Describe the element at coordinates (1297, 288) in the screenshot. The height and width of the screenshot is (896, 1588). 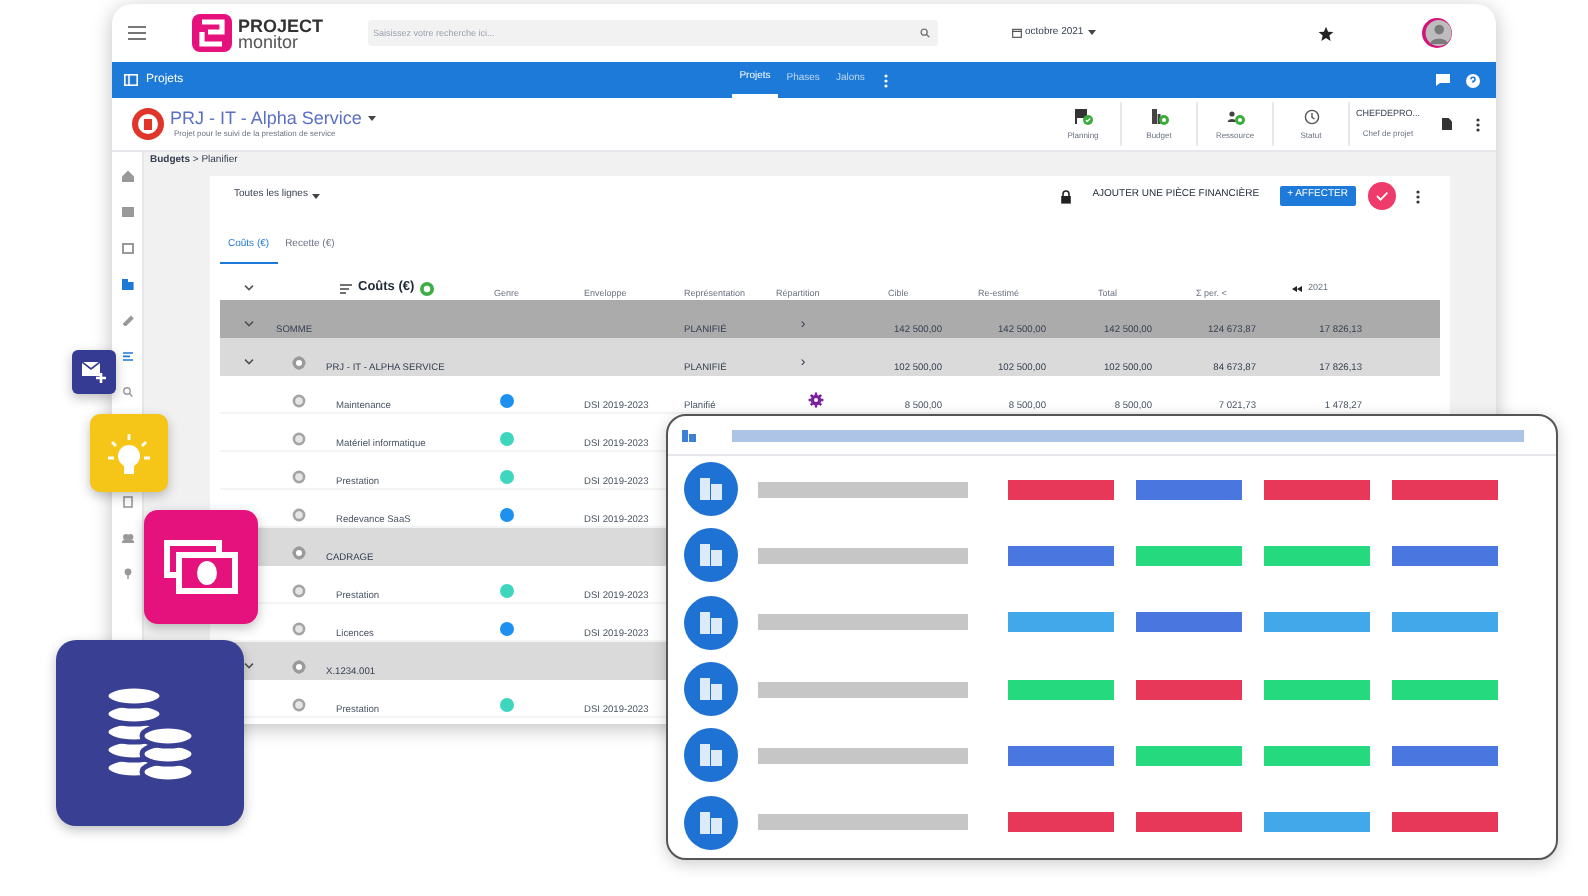
I see `rewind-icon` at that location.